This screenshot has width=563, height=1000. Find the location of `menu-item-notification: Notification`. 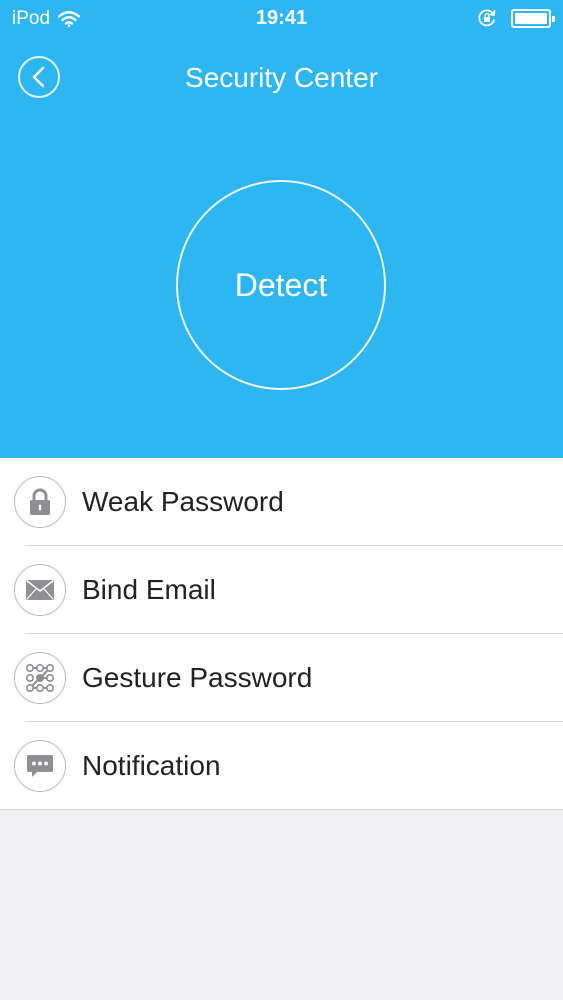

menu-item-notification: Notification is located at coordinates (281, 766).